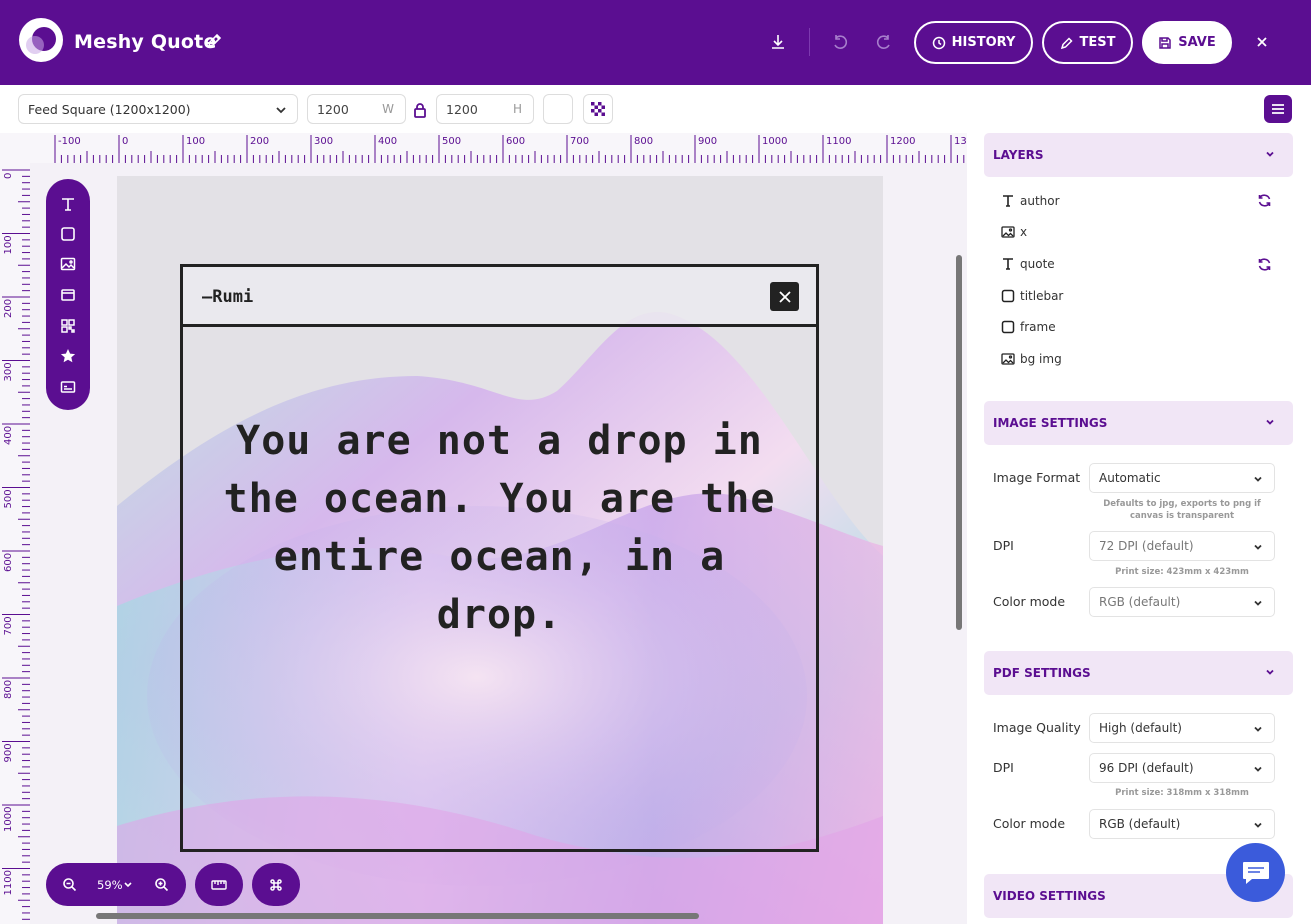 This screenshot has height=924, width=1311. What do you see at coordinates (195, 141) in the screenshot?
I see `ruler-tick-label: 100` at bounding box center [195, 141].